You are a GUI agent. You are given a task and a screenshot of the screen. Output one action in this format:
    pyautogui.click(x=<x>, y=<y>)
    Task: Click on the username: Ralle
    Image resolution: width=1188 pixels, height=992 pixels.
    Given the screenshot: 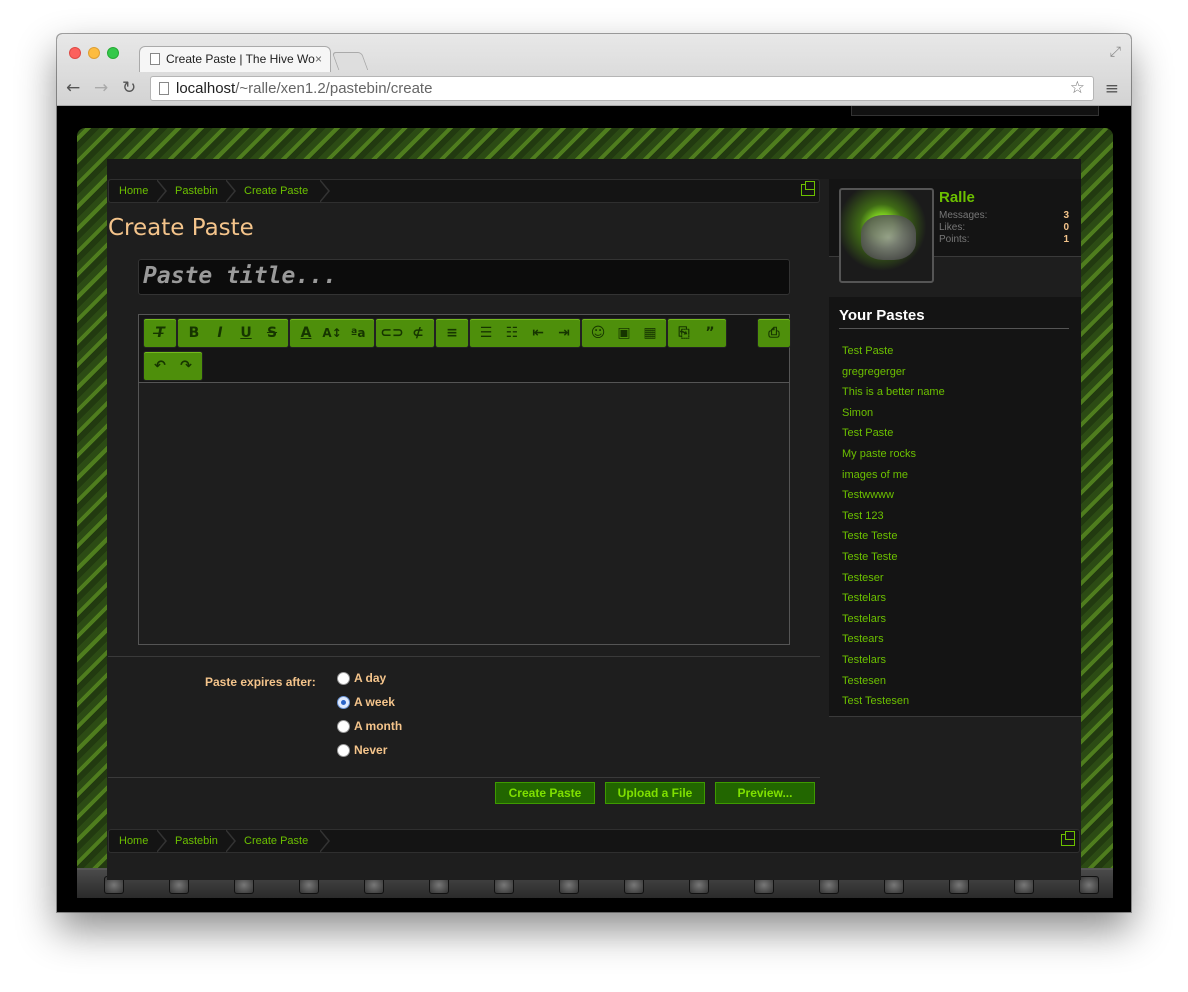 What is the action you would take?
    pyautogui.click(x=957, y=197)
    